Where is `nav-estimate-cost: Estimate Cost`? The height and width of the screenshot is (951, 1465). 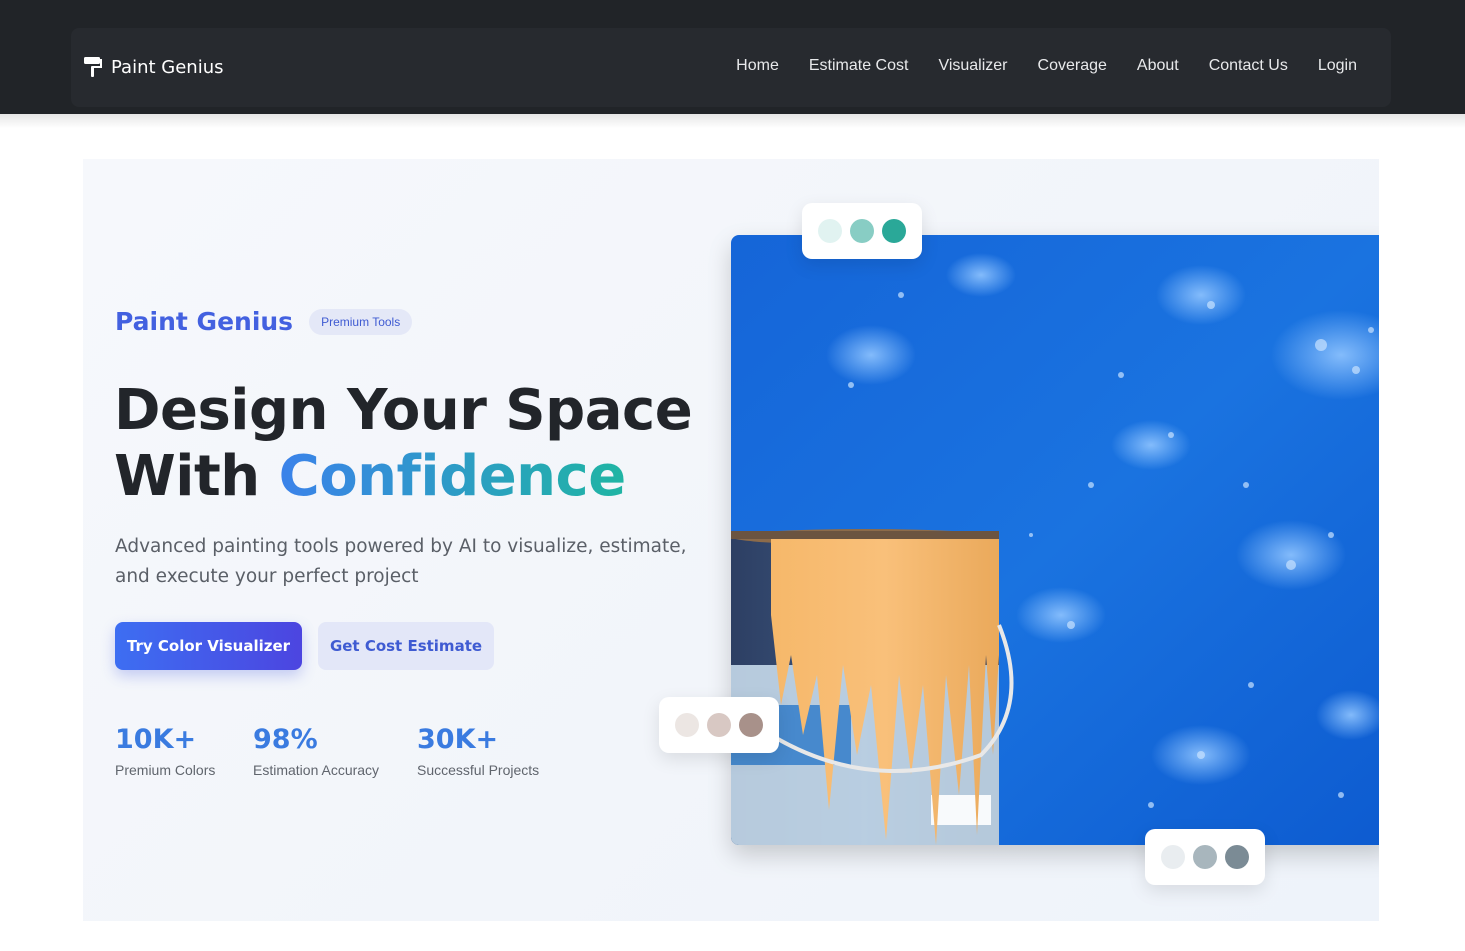
nav-estimate-cost: Estimate Cost is located at coordinates (859, 66).